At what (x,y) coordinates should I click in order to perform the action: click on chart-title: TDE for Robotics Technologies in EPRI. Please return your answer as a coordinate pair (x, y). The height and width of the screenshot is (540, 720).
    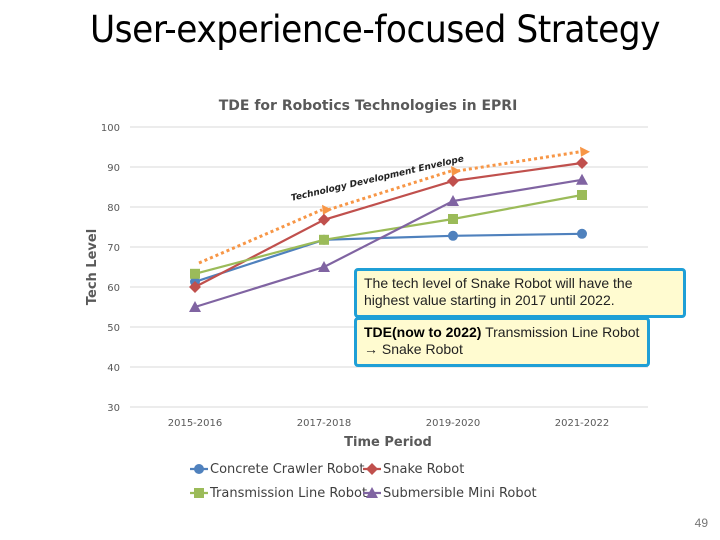
    Looking at the image, I should click on (368, 106).